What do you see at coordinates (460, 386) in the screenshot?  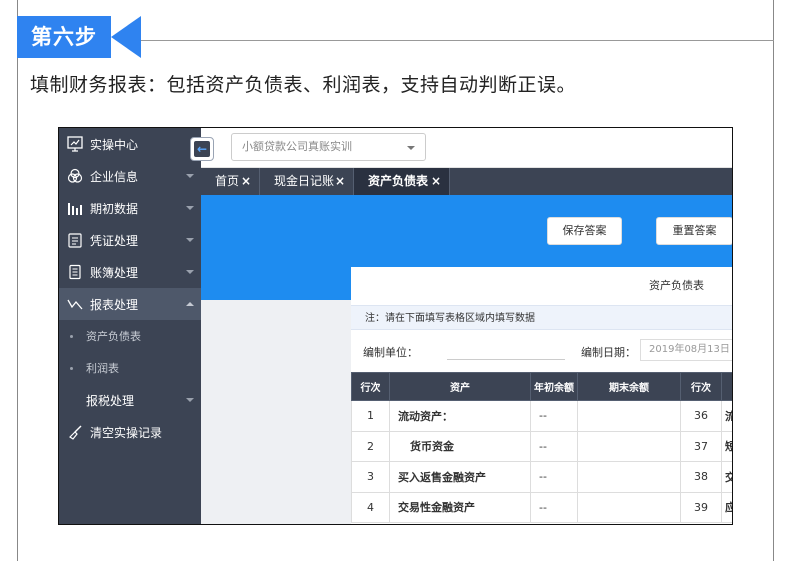 I see `col-header-asset: 资产` at bounding box center [460, 386].